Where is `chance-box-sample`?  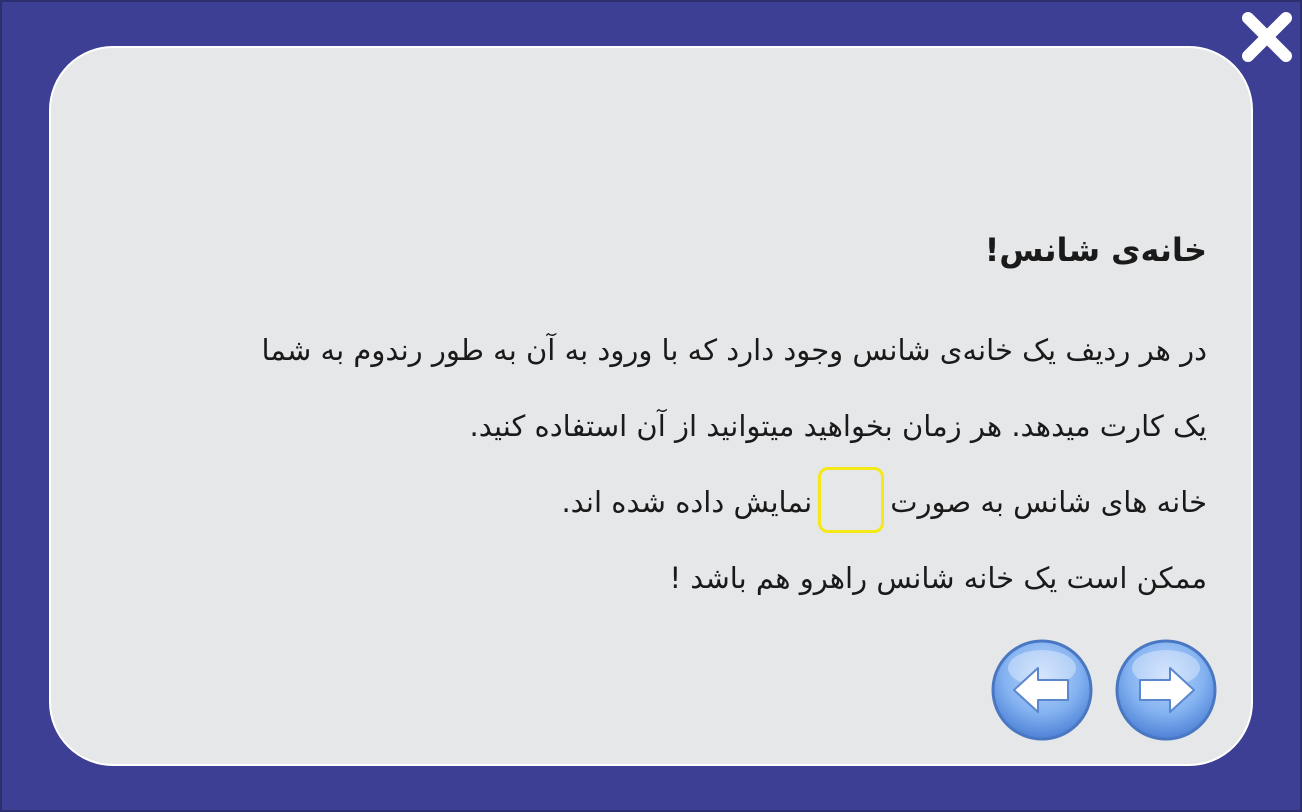
chance-box-sample is located at coordinates (851, 500).